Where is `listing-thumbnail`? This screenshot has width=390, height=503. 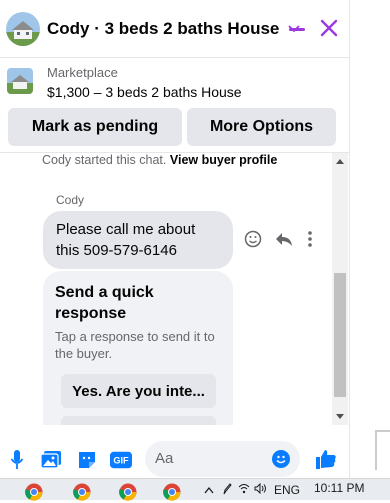 listing-thumbnail is located at coordinates (20, 81).